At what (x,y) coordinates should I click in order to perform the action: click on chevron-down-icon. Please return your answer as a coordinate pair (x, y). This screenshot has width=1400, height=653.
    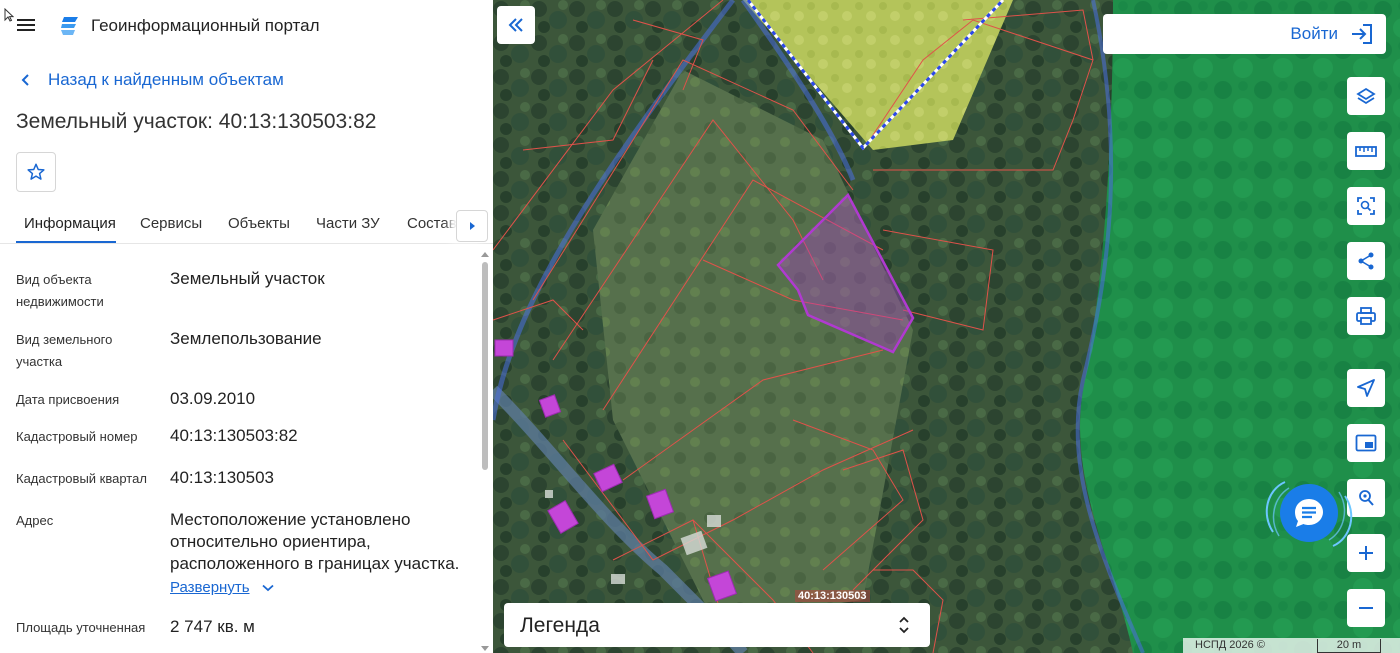
    Looking at the image, I should click on (267, 587).